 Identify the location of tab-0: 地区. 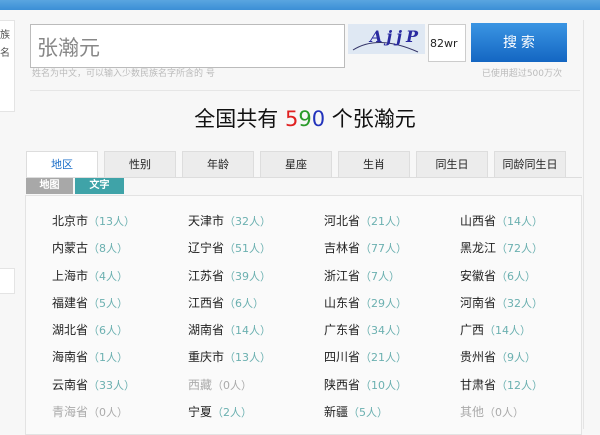
(62, 164).